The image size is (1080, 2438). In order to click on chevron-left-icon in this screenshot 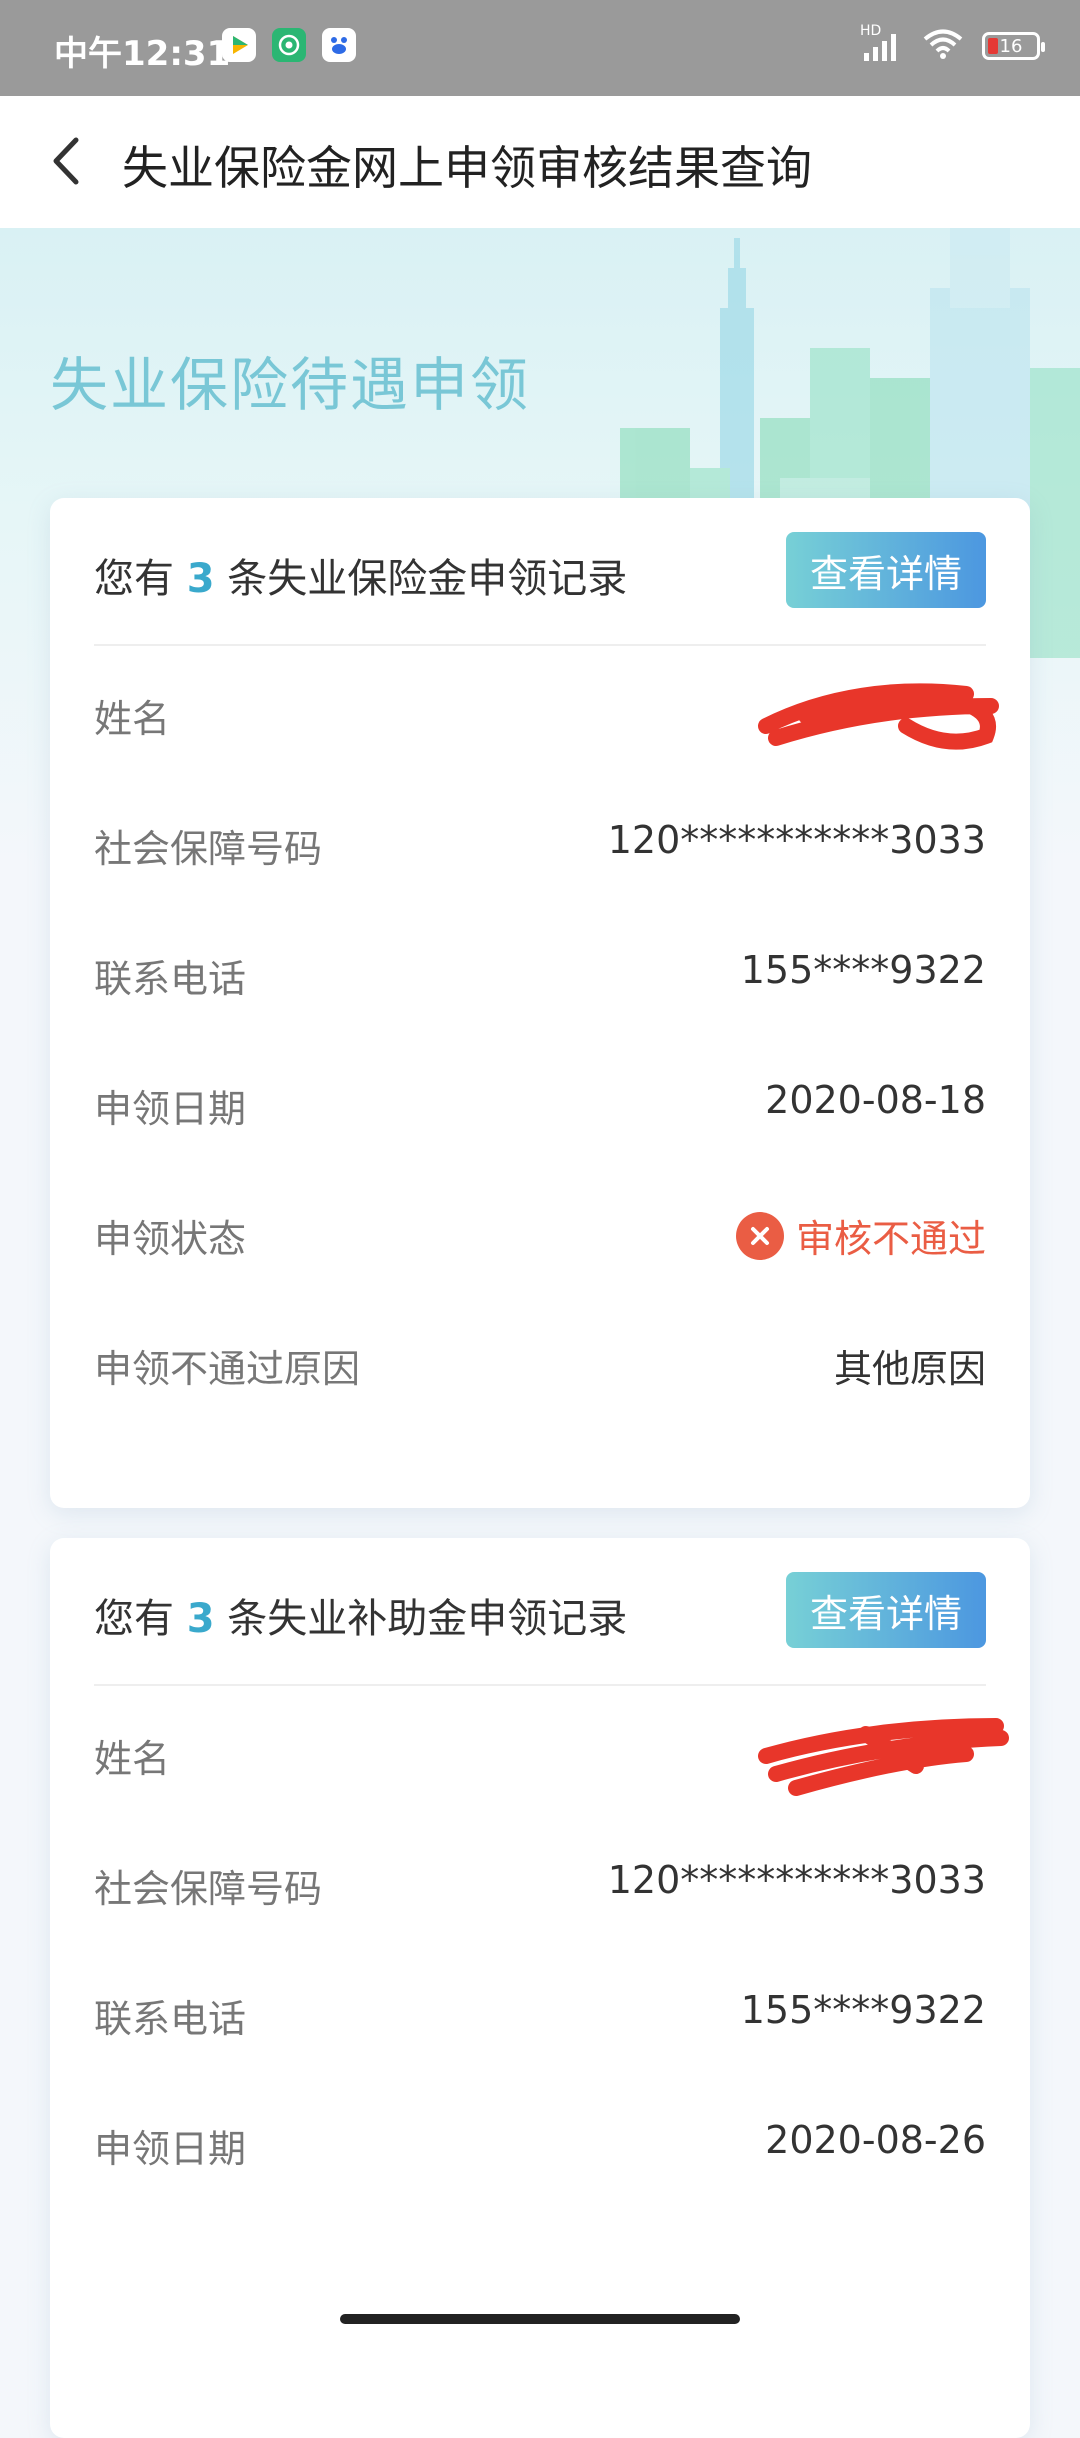, I will do `click(66, 161)`.